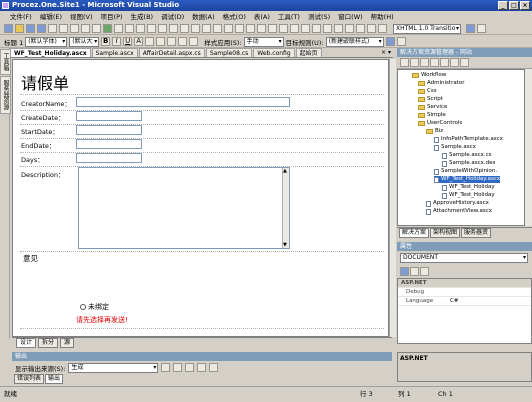  I want to click on font-select: (默认字体), so click(46, 41).